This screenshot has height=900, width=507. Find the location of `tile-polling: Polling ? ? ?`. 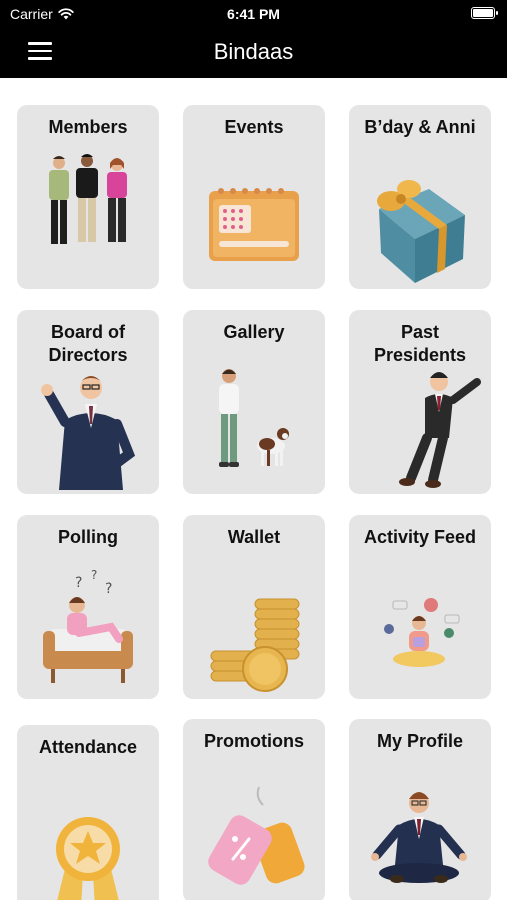

tile-polling: Polling ? ? ? is located at coordinates (88, 607).